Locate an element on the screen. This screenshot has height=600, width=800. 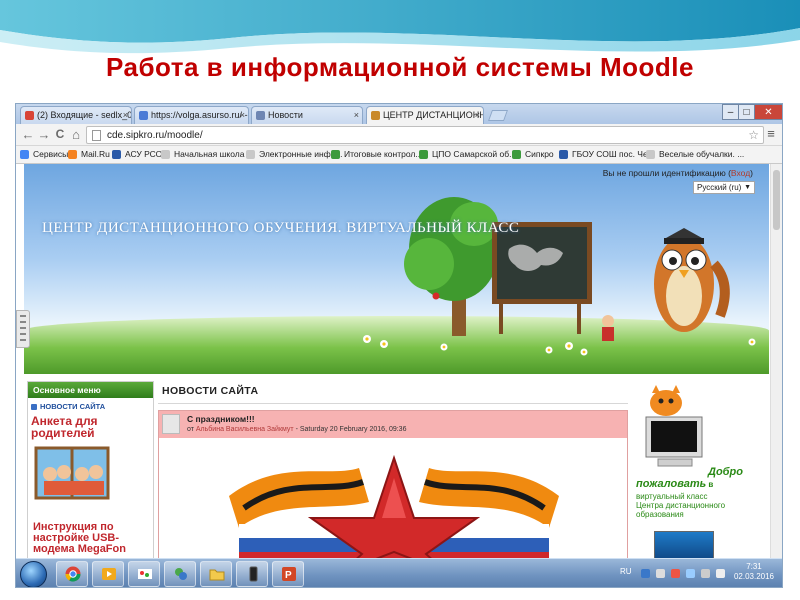
divider is located at coordinates (393, 403).